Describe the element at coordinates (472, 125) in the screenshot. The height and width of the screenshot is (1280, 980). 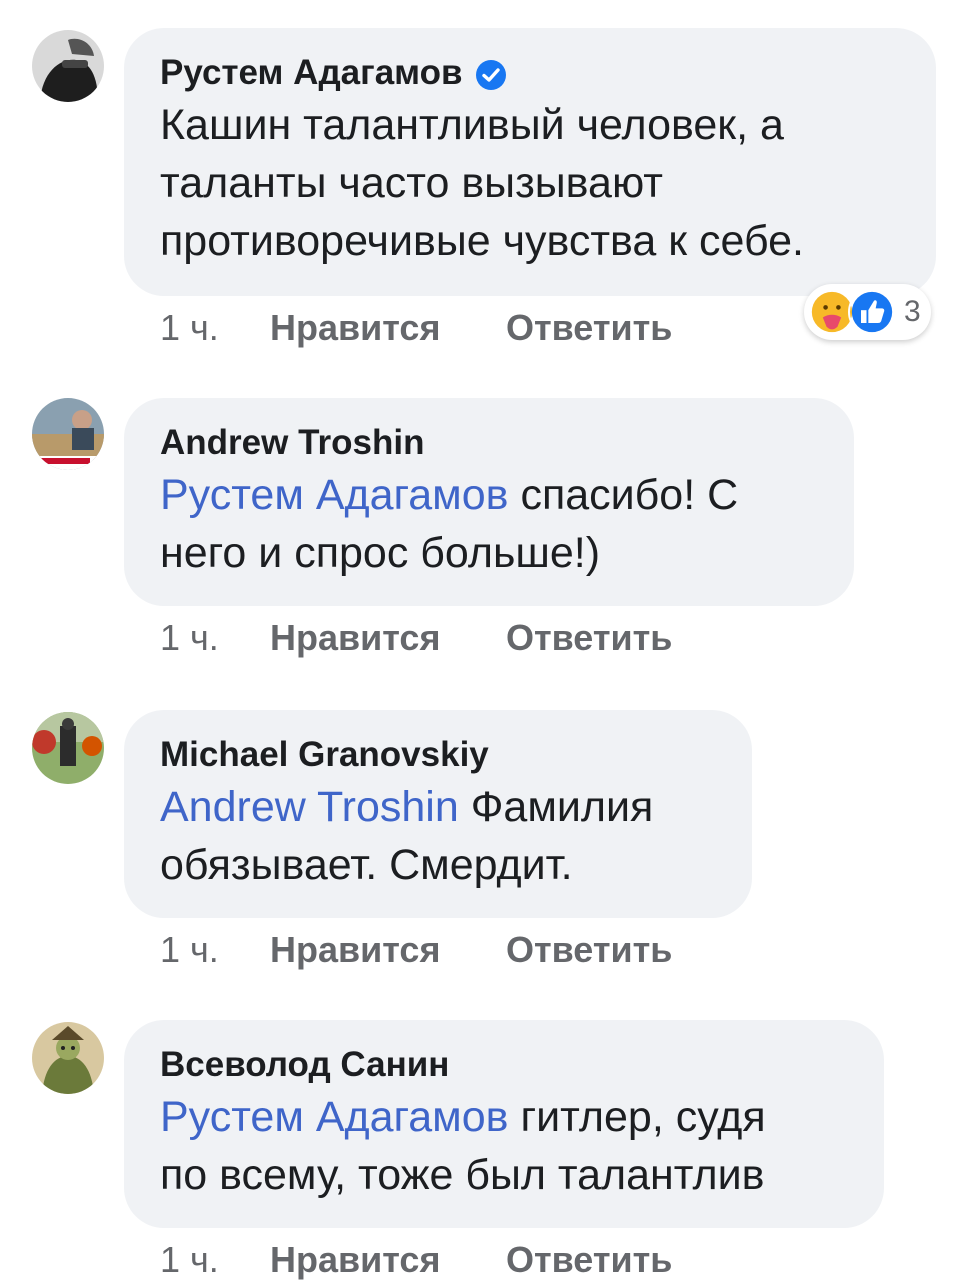
I see `comment-line: Кашин талантливый человек, а` at that location.